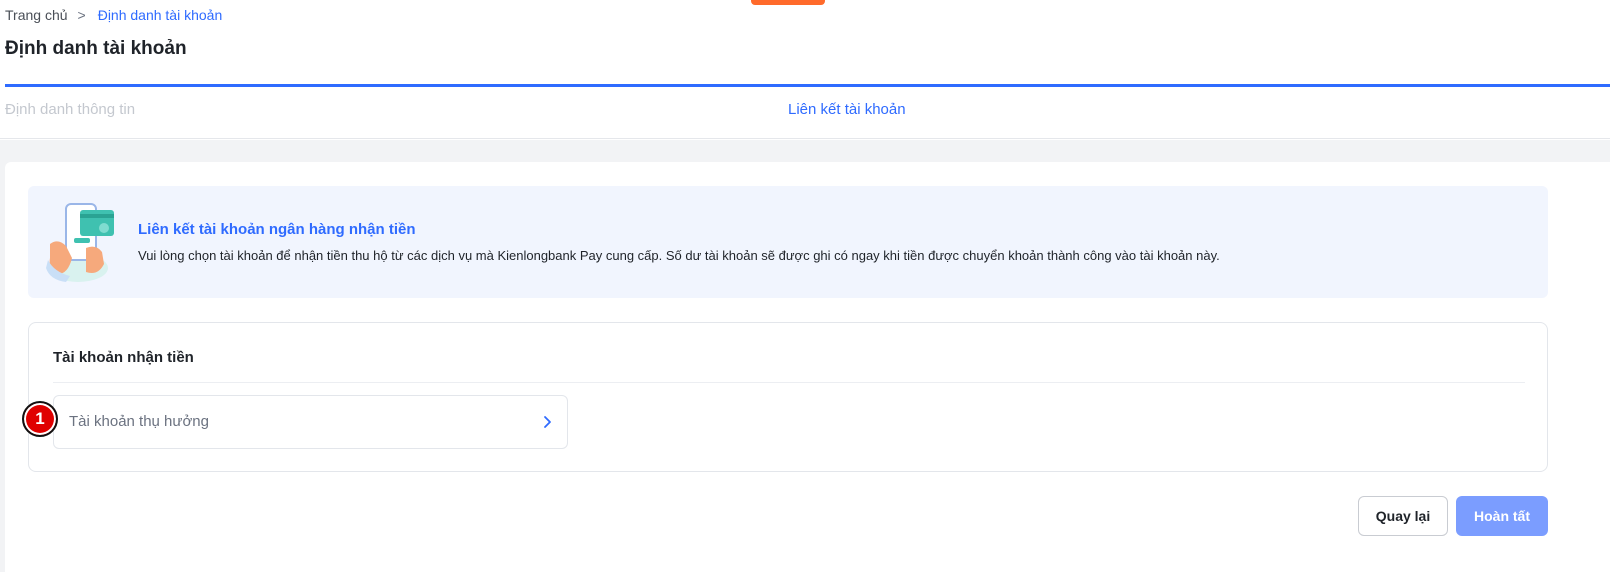  What do you see at coordinates (847, 109) in the screenshot?
I see `step-link-account: Liên kết tài khoản` at bounding box center [847, 109].